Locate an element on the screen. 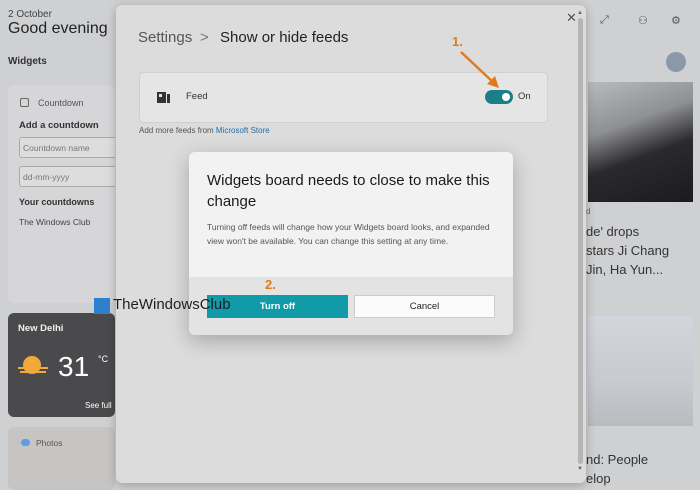 Image resolution: width=700 pixels, height=490 pixels. countdown-date-input: dd-mm-yyyy is located at coordinates (67, 176).